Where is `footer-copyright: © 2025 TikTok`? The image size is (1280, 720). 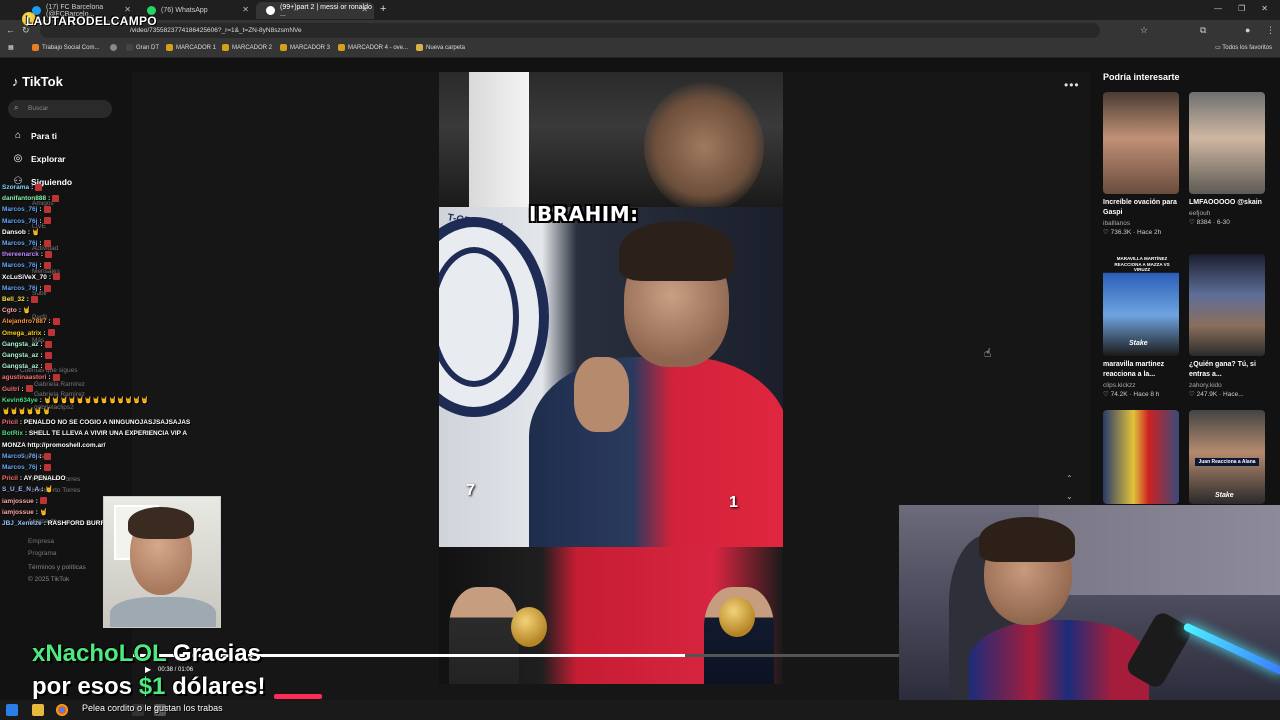
footer-copyright: © 2025 TikTok is located at coordinates (49, 579).